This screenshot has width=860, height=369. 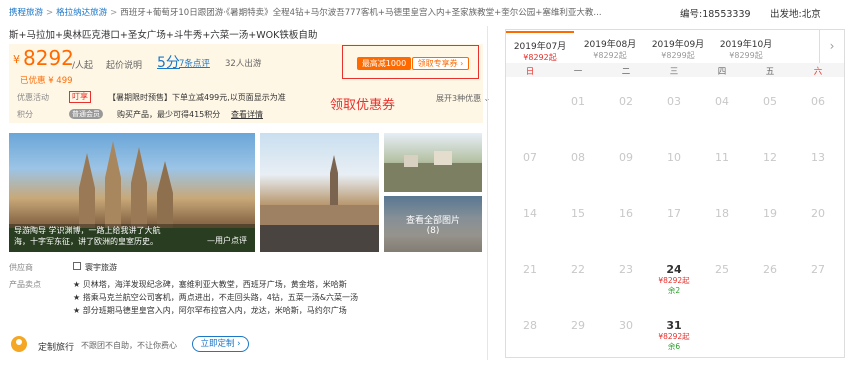 I want to click on day-number: 25, so click(x=722, y=269).